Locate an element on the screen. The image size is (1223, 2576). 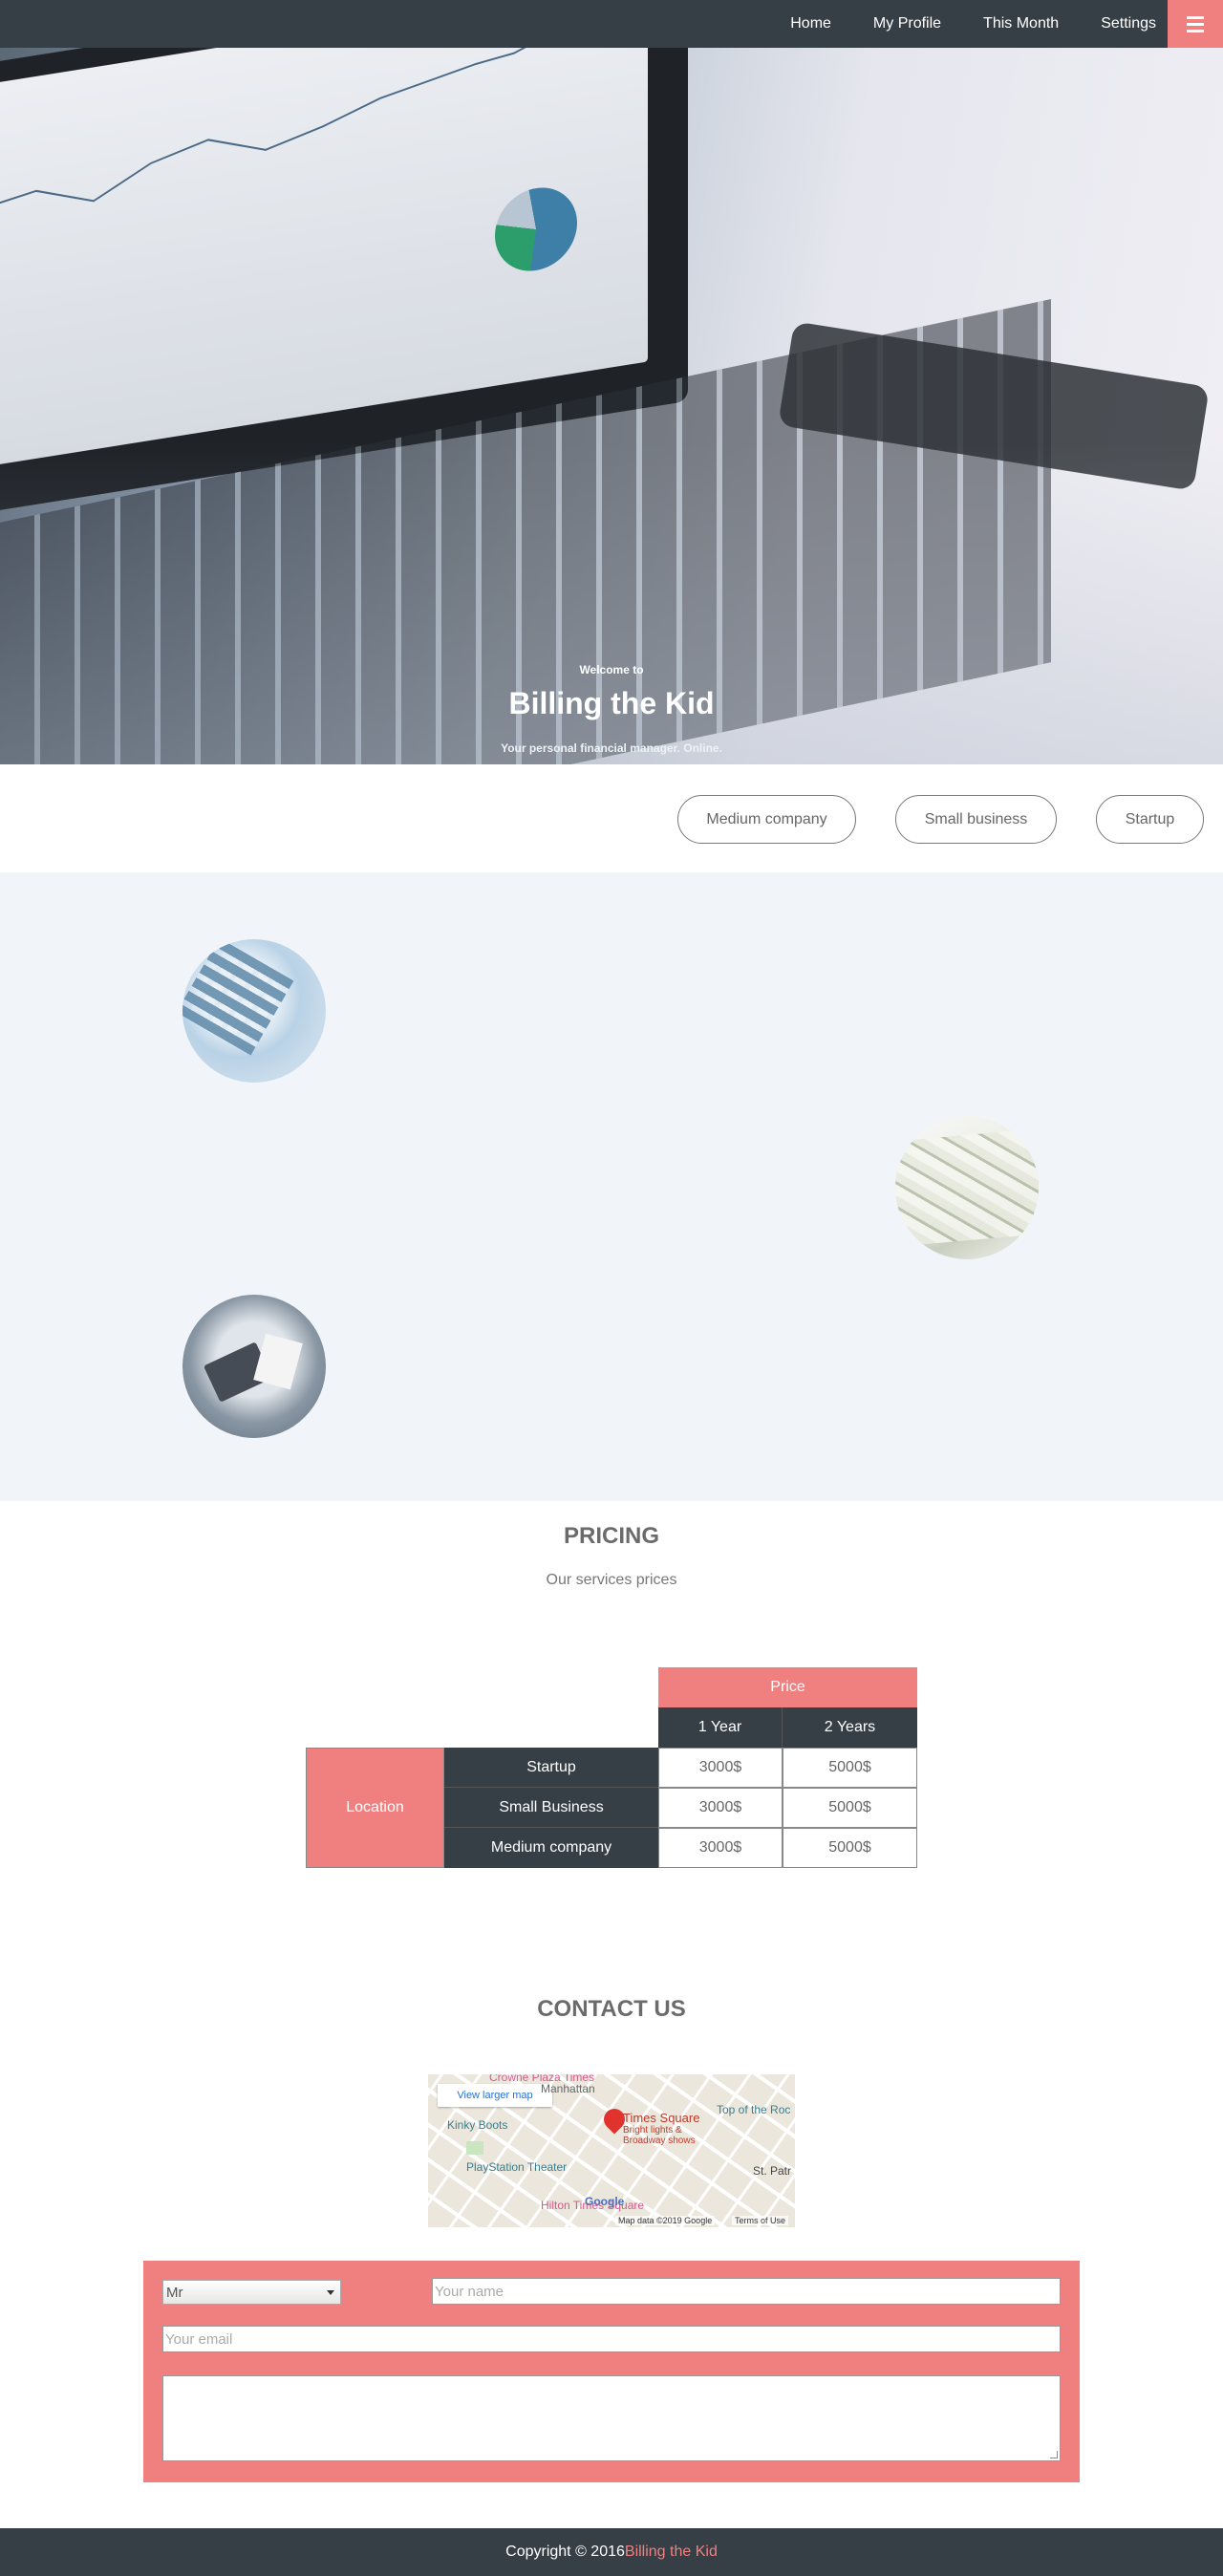
calculator-image is located at coordinates (254, 1011).